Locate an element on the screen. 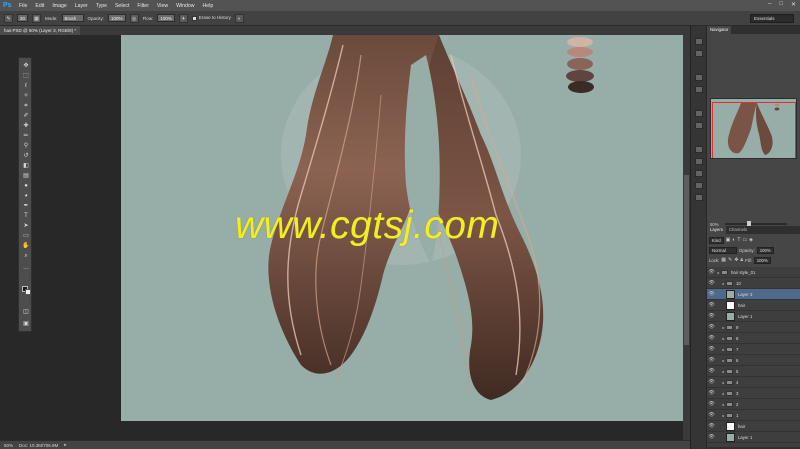 The height and width of the screenshot is (449, 800). opacity-input: 100% is located at coordinates (117, 18).